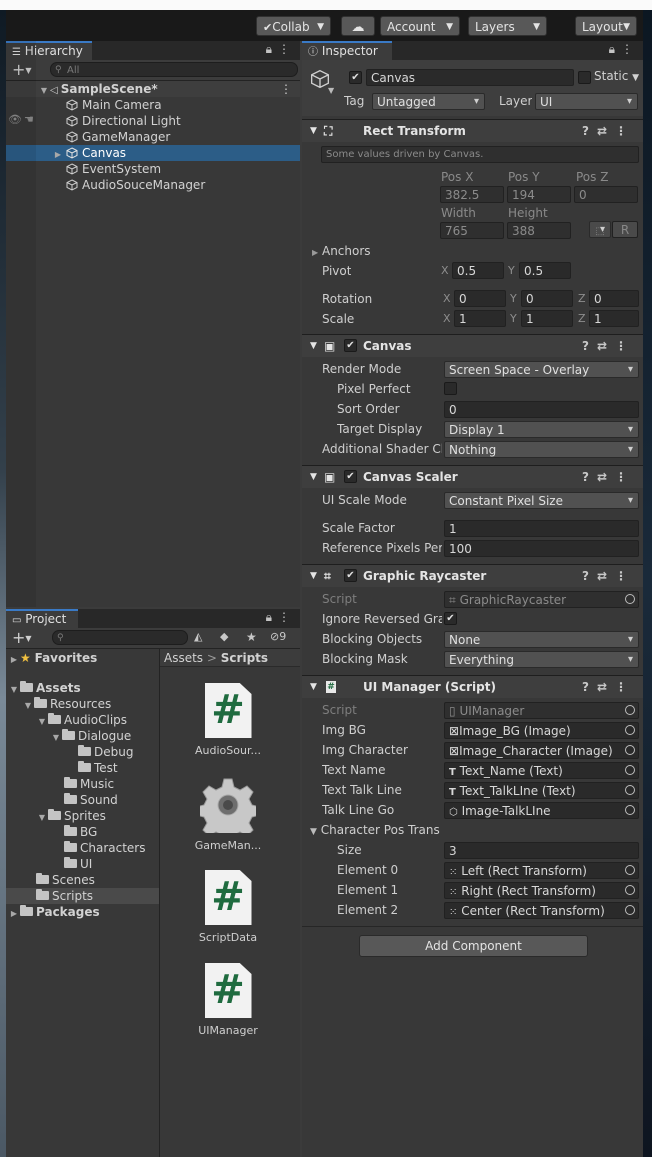 This screenshot has height=1157, width=652. I want to click on tag-dropdown: Untagged, so click(428, 101).